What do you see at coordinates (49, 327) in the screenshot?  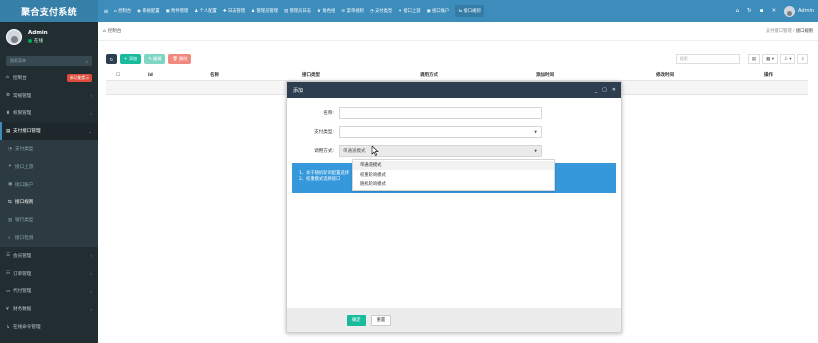 I see `sidebar-item-online-command: ↳ 在线命令管理` at bounding box center [49, 327].